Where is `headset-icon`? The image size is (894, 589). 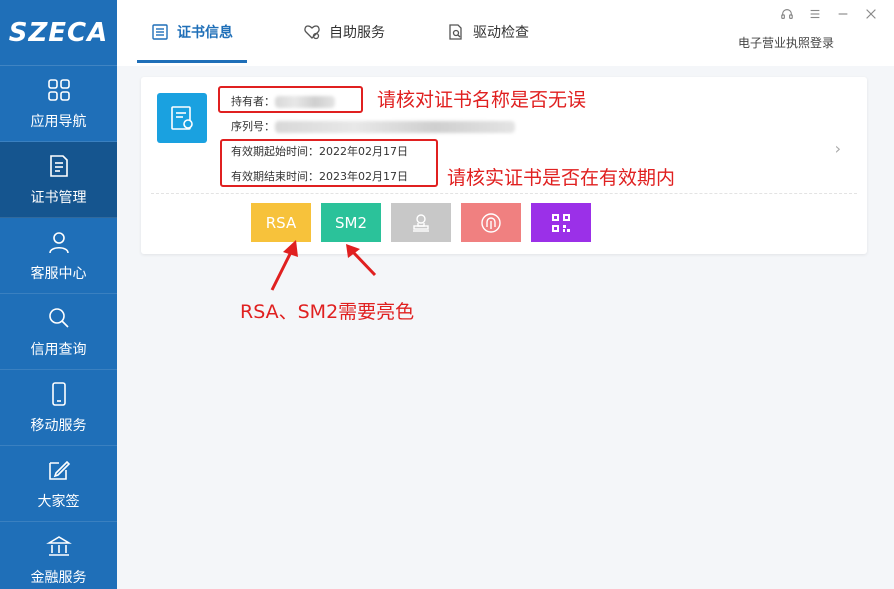 headset-icon is located at coordinates (787, 14).